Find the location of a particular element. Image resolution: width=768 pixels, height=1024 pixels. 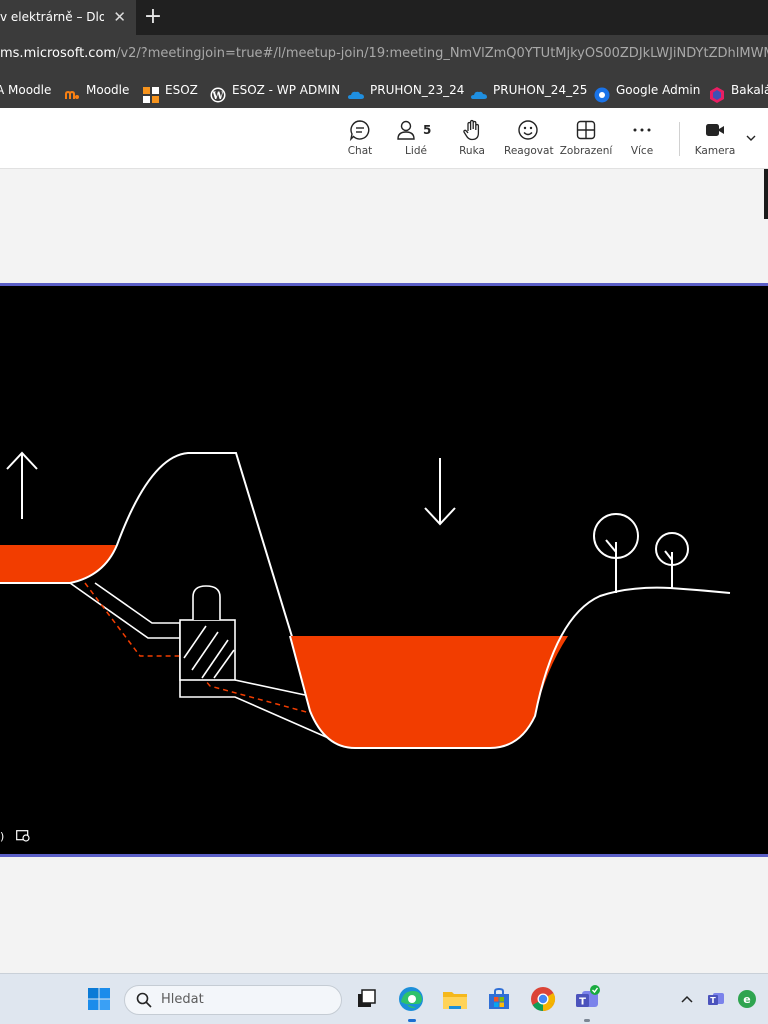

meeting-stage-top is located at coordinates (384, 226).